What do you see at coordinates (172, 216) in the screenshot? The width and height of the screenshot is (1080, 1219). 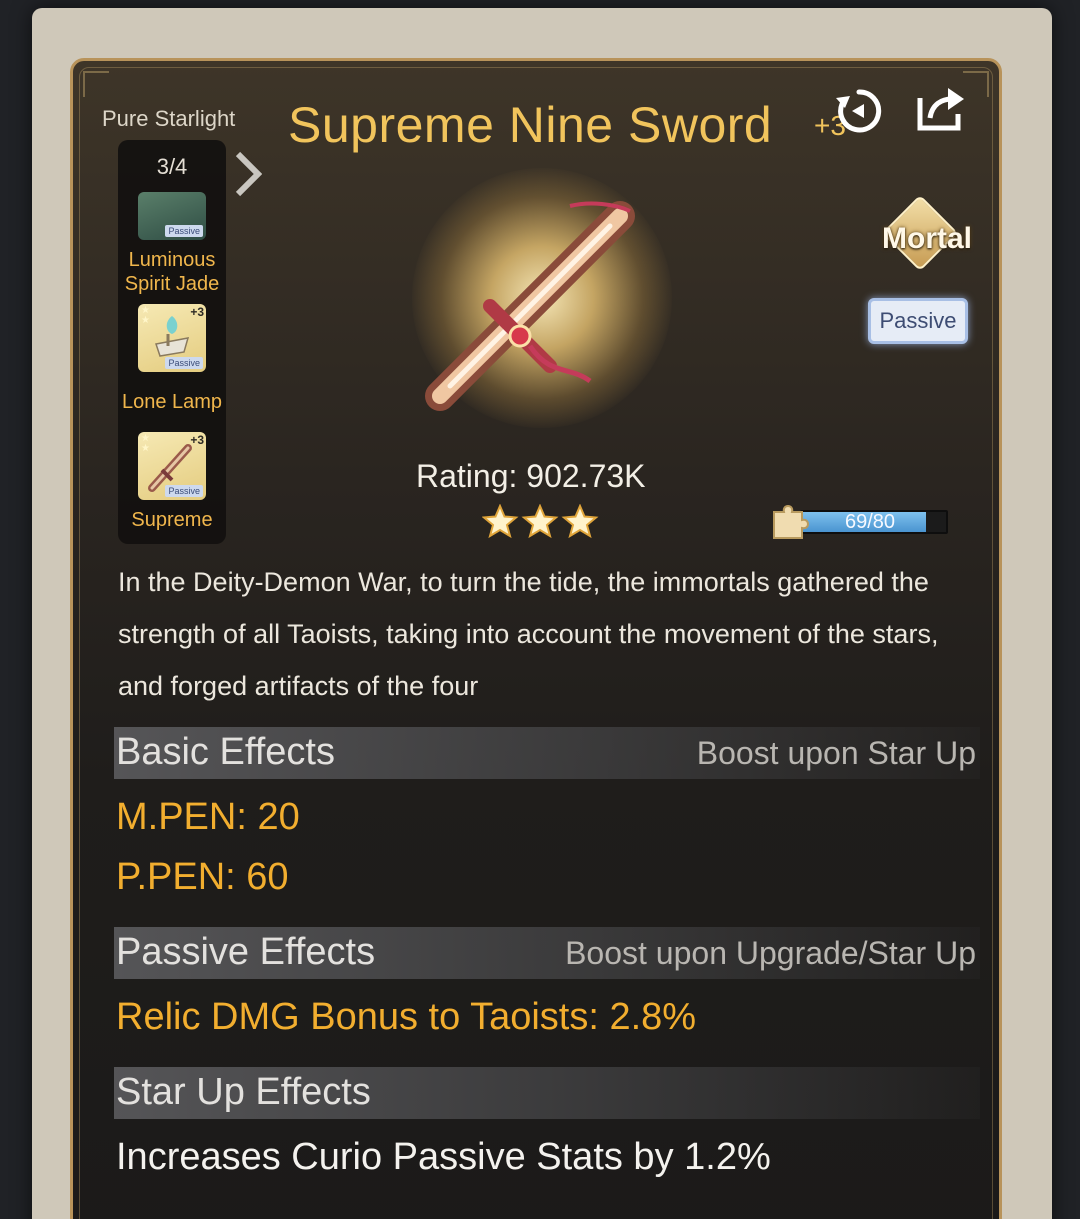 I see `set-item-thumbnail: Passive` at bounding box center [172, 216].